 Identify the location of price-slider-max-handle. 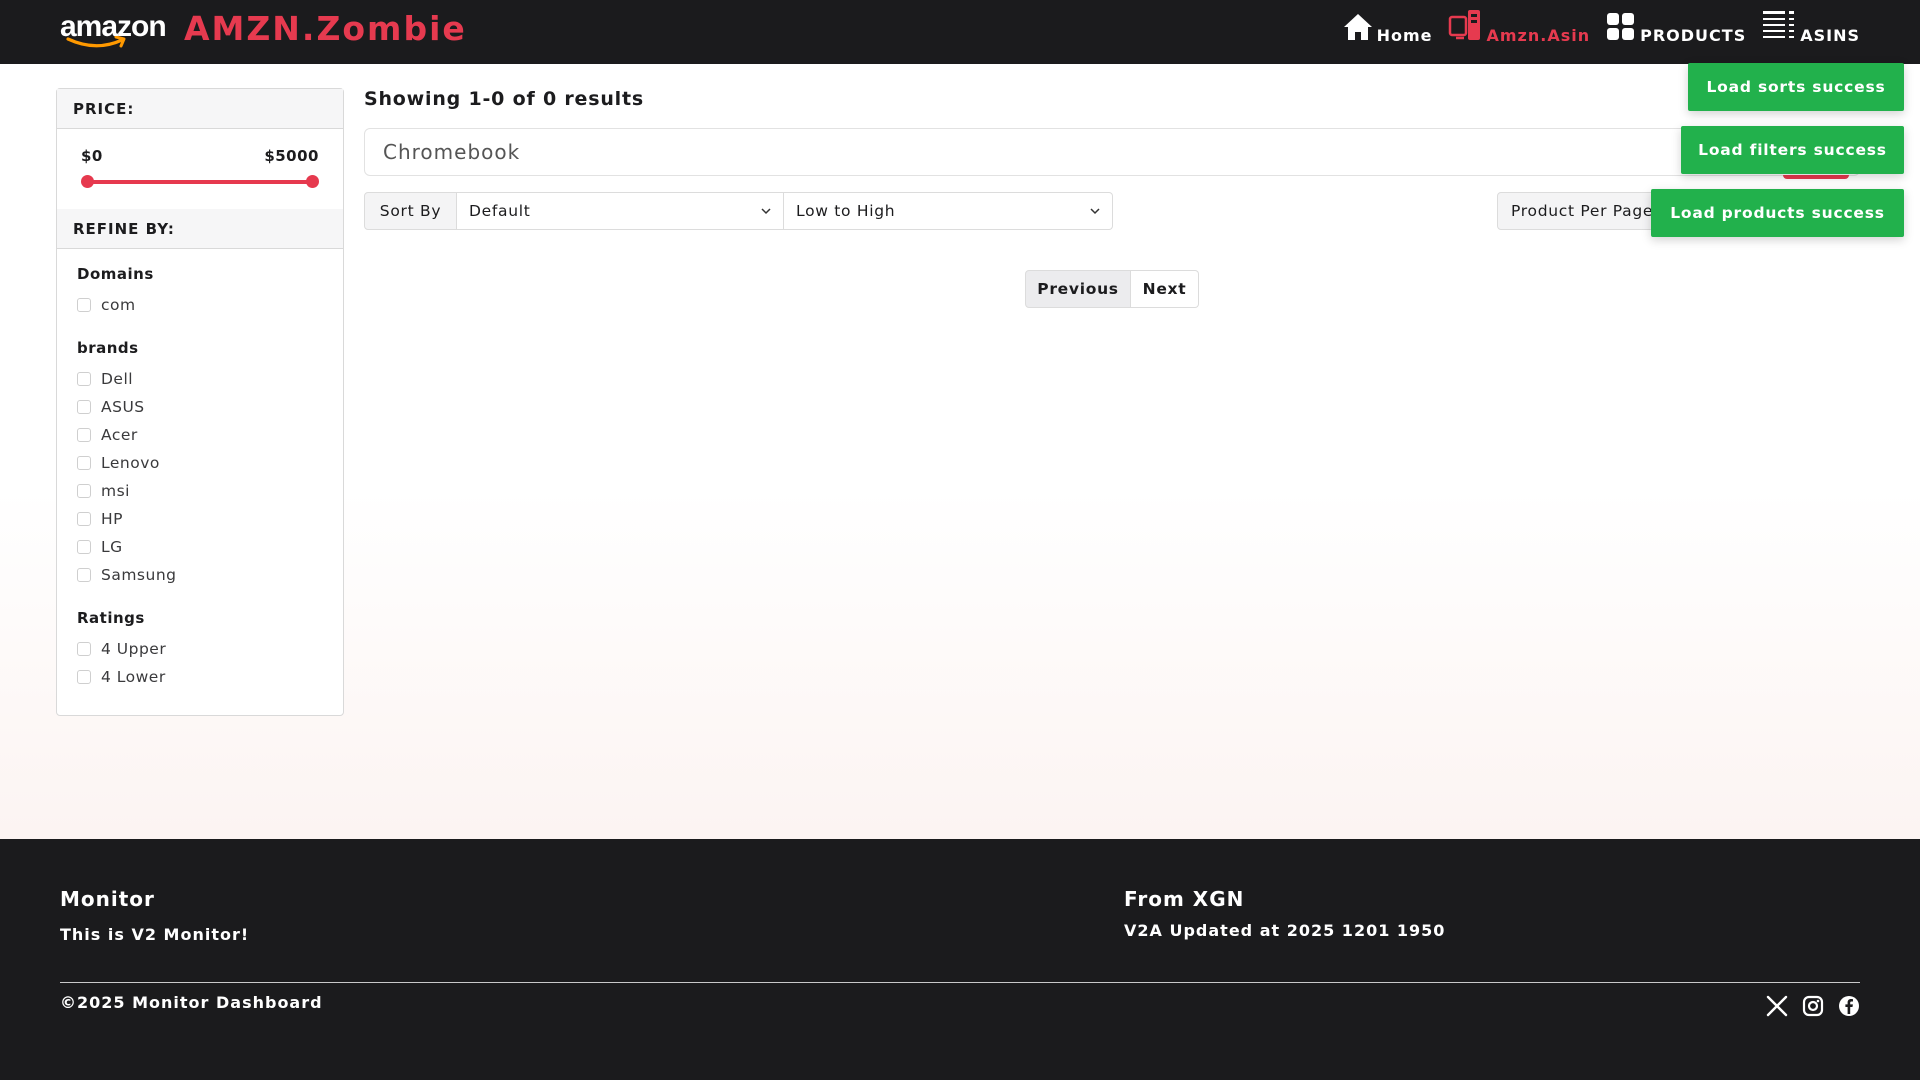
(312, 181).